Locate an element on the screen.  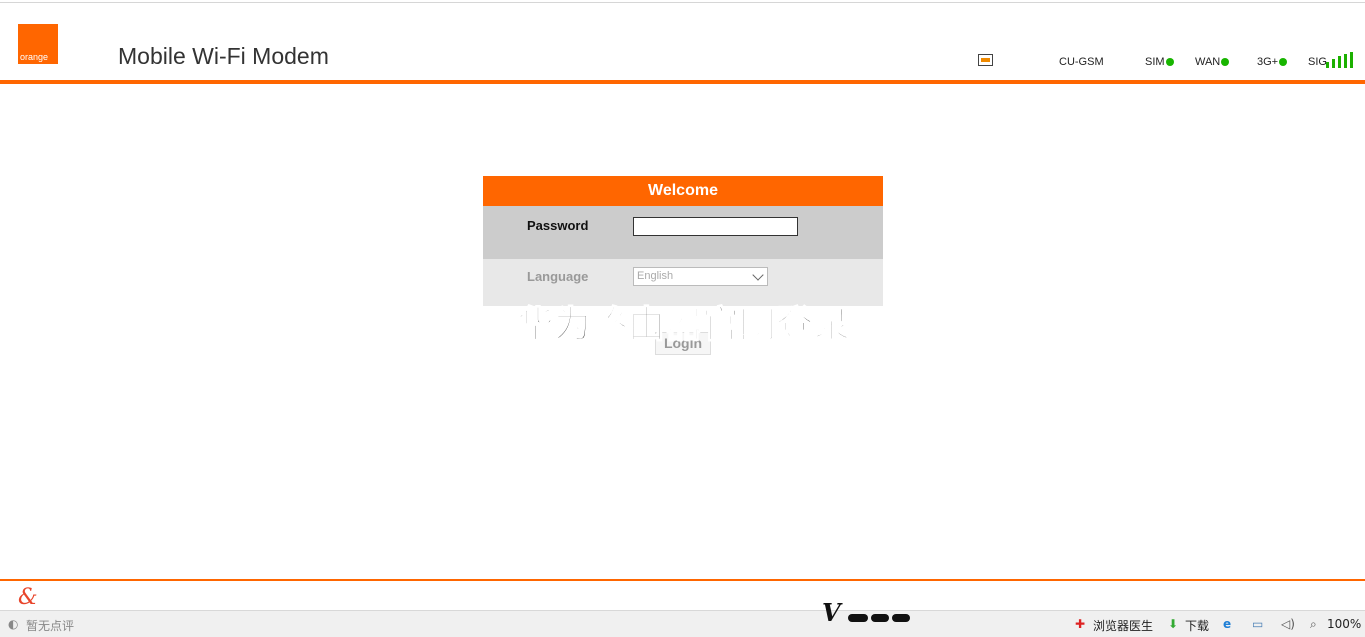
sim-label: SIM is located at coordinates (1155, 62).